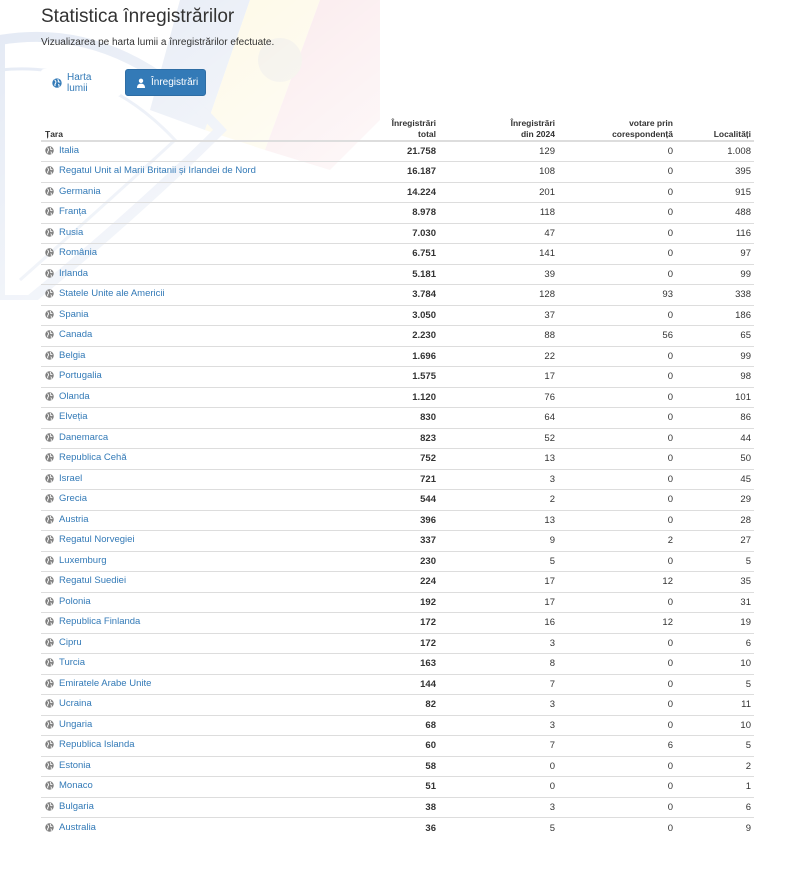 This screenshot has height=870, width=786. Describe the element at coordinates (715, 376) in the screenshot. I see `localities-cell: 98` at that location.